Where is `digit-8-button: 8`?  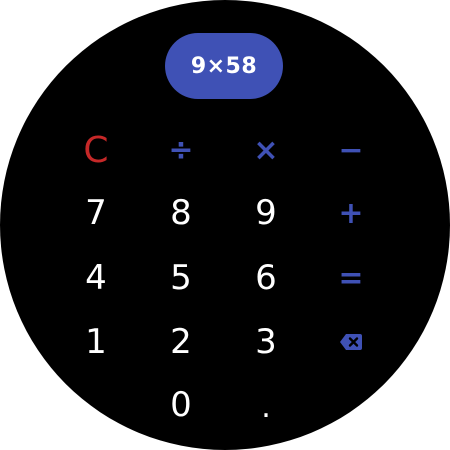
digit-8-button: 8 is located at coordinates (181, 213).